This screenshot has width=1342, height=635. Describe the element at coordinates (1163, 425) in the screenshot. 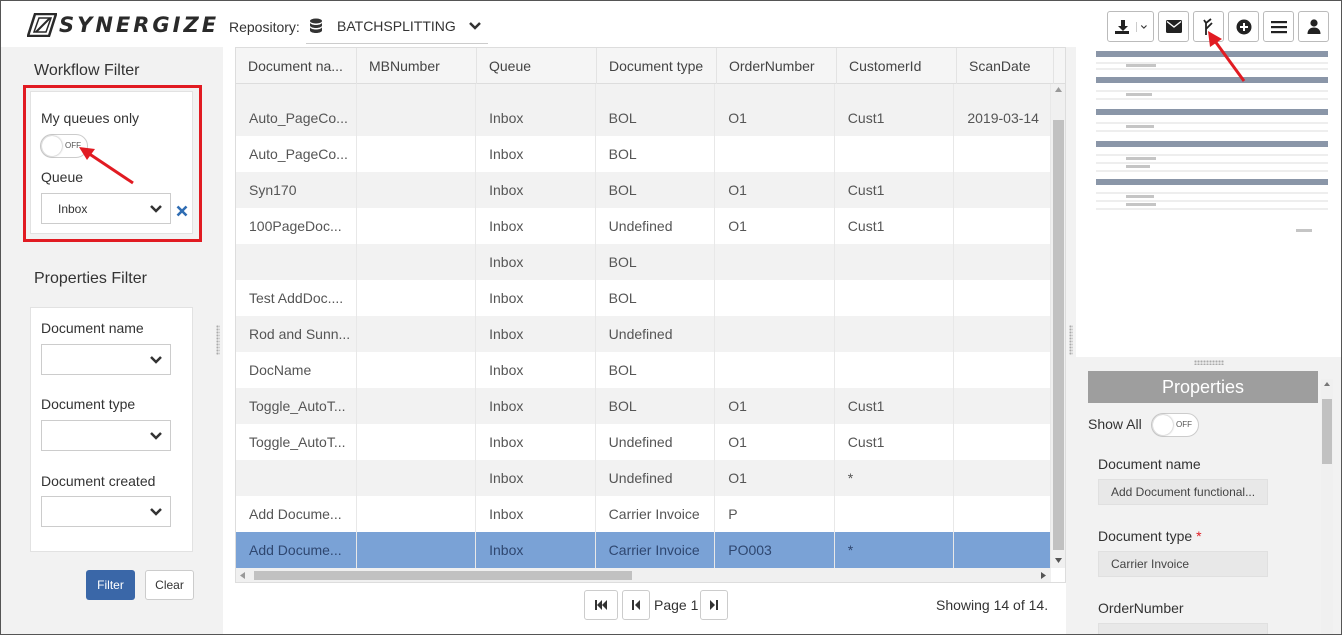

I see `toggle-knob` at that location.